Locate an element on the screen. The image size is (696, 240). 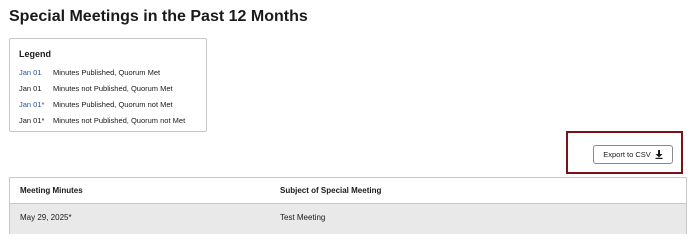
export-csv-label: Export to CSV is located at coordinates (627, 154).